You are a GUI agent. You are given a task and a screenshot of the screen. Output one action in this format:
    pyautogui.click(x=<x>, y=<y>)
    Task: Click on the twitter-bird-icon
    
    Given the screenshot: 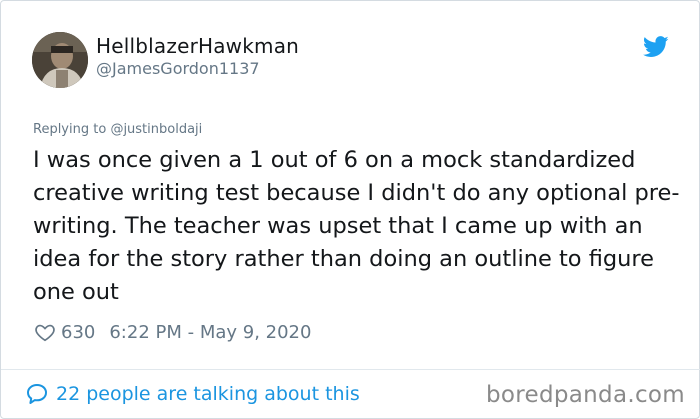 What is the action you would take?
    pyautogui.click(x=656, y=47)
    